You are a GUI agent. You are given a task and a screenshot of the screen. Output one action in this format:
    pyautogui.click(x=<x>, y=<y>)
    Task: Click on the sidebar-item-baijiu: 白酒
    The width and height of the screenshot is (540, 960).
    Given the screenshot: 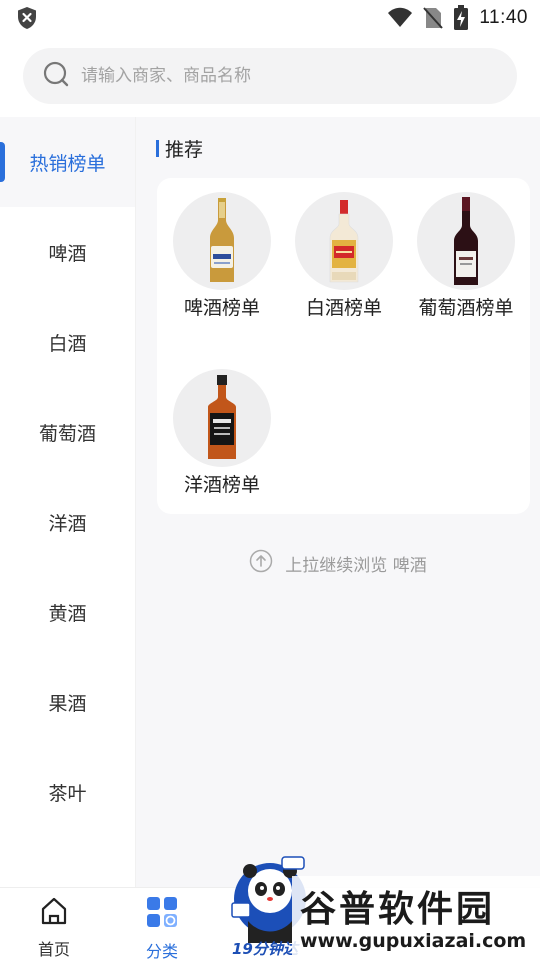 What is the action you would take?
    pyautogui.click(x=67, y=342)
    